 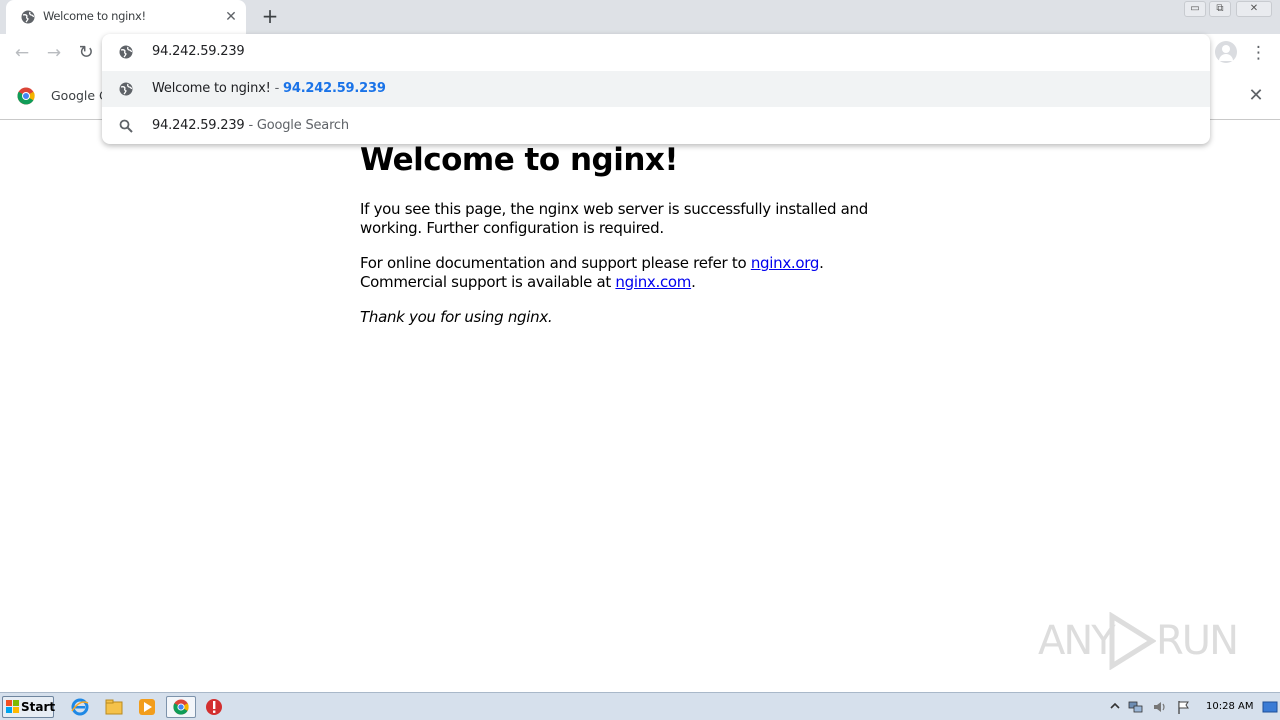 What do you see at coordinates (1226, 52) in the screenshot?
I see `profile-avatar-icon` at bounding box center [1226, 52].